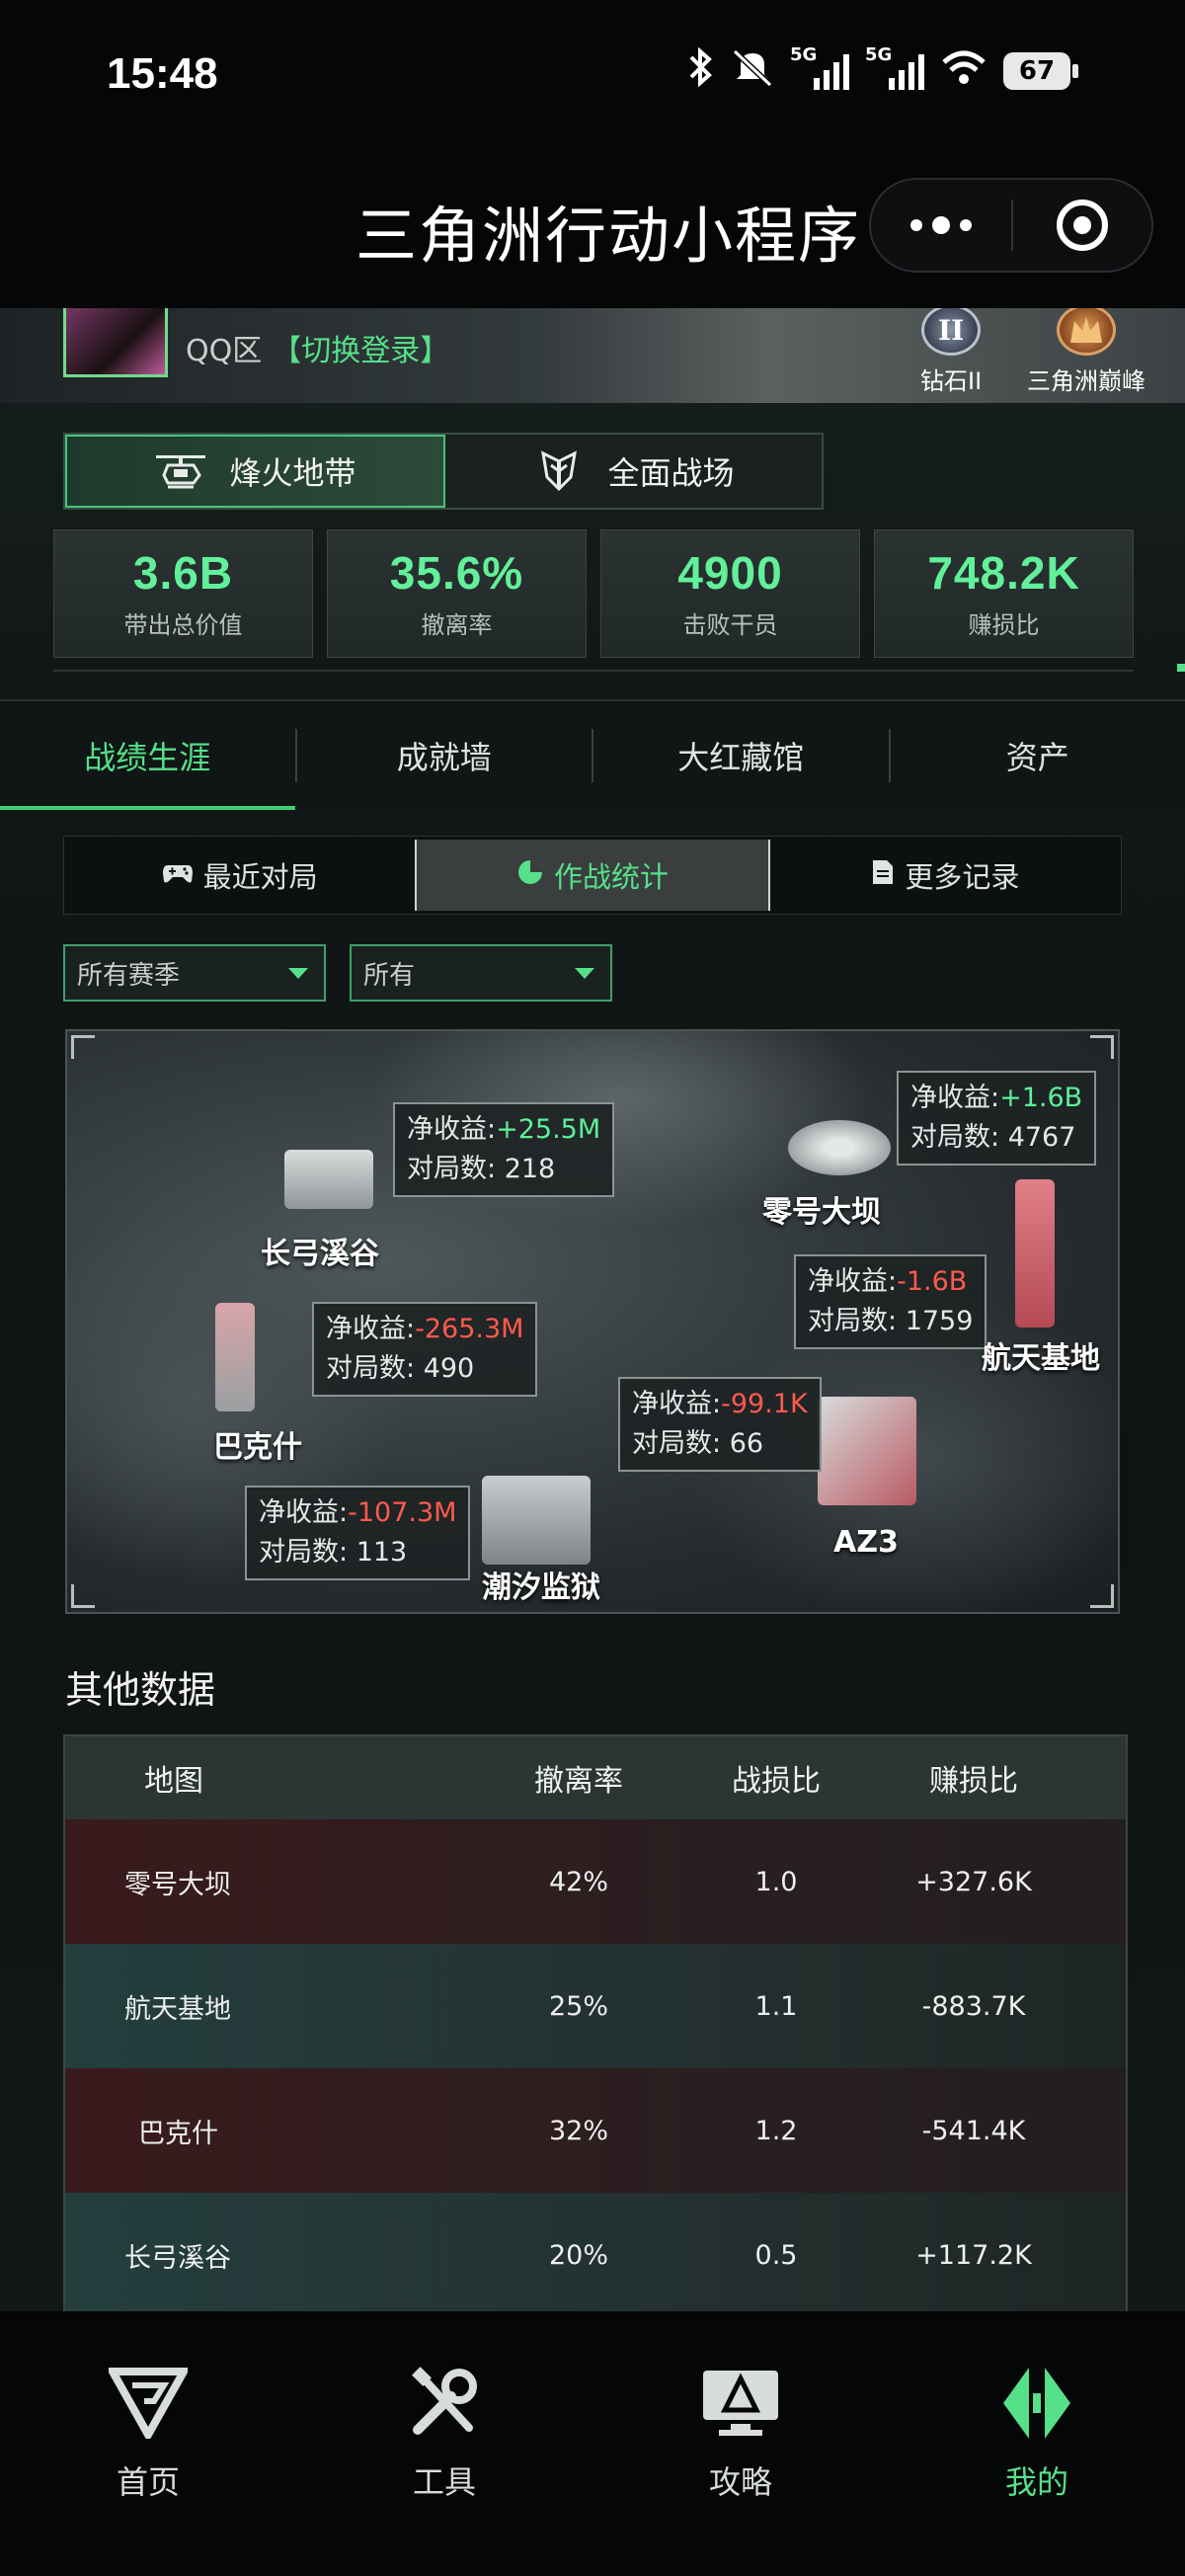 This screenshot has width=1185, height=2576. I want to click on battery-icon: 67, so click(1041, 71).